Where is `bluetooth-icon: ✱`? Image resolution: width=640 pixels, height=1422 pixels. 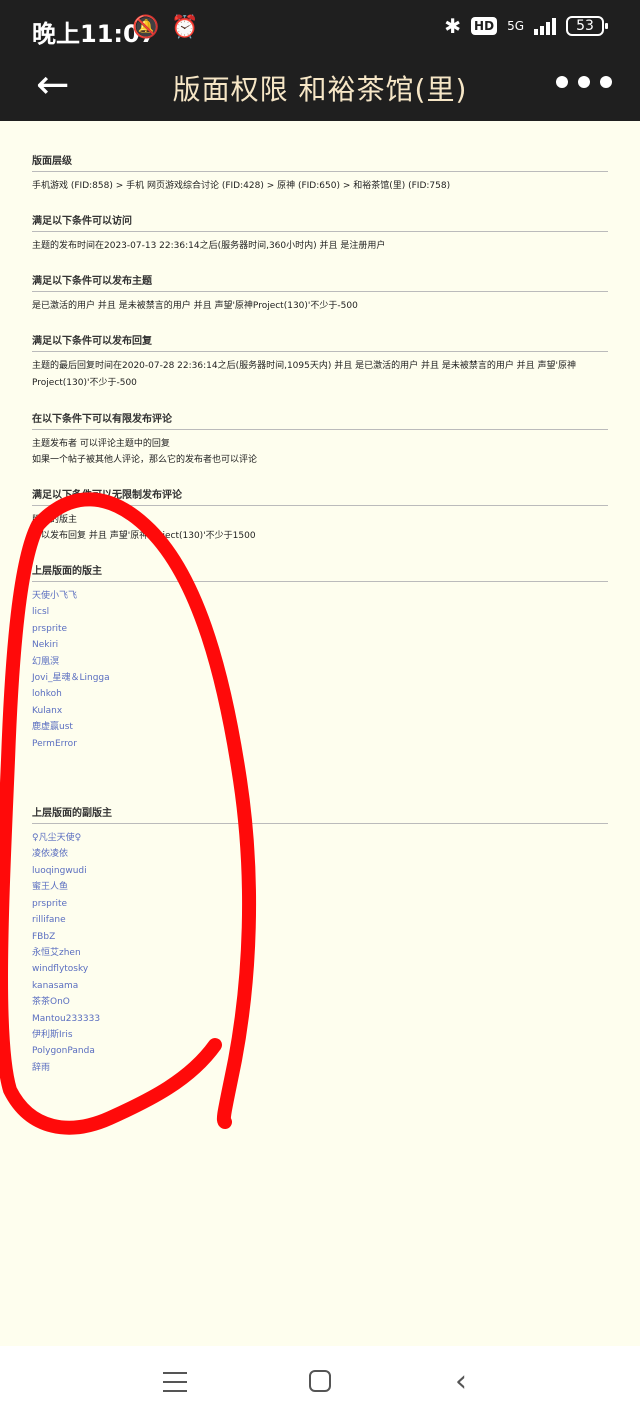
bluetooth-icon: ✱ is located at coordinates (453, 26).